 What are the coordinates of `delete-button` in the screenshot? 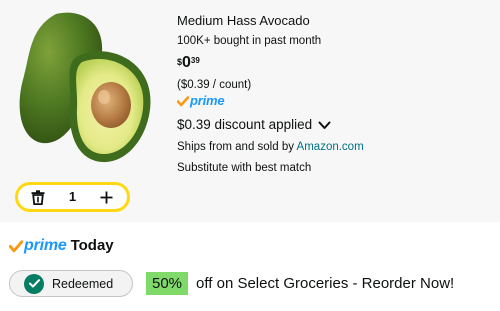 It's located at (38, 197).